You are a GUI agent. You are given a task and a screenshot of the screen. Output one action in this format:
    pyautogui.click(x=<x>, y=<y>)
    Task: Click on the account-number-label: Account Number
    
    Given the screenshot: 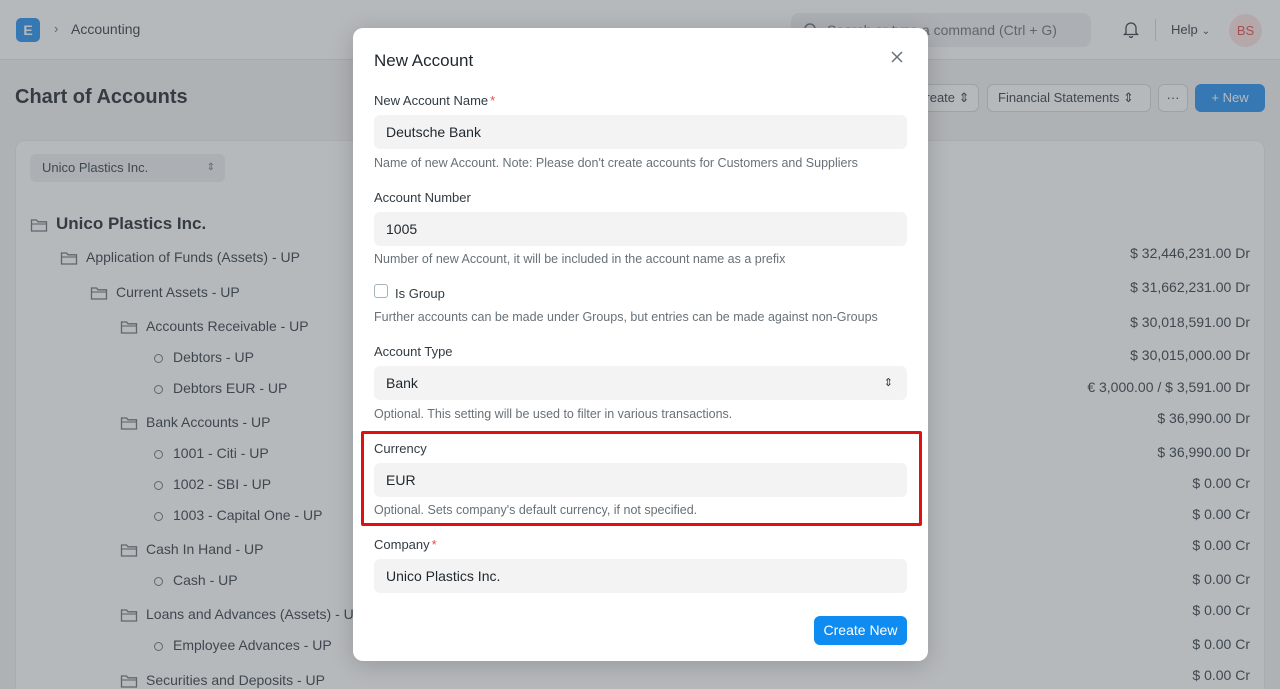 What is the action you would take?
    pyautogui.click(x=422, y=197)
    